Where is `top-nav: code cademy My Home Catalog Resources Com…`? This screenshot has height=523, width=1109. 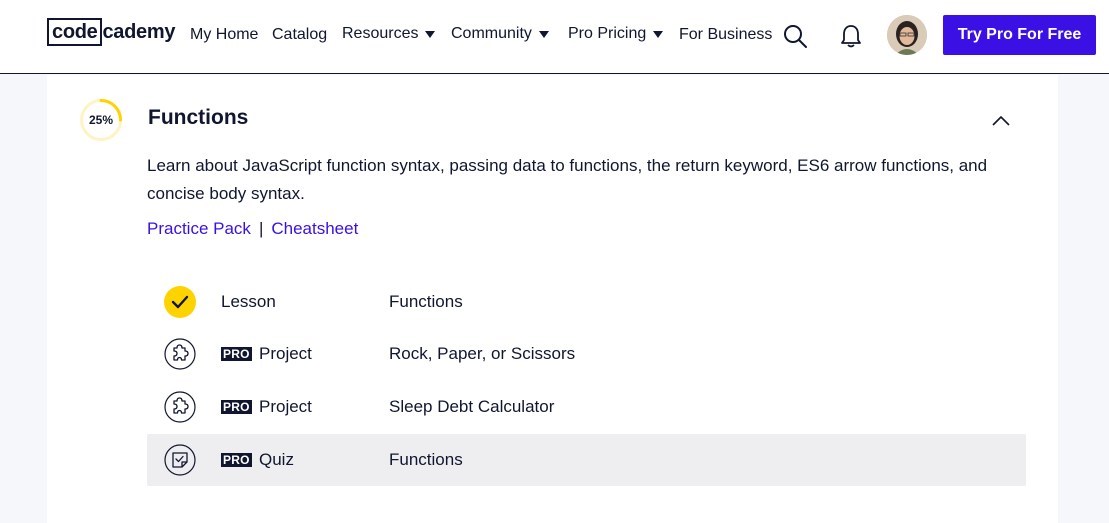 top-nav: code cademy My Home Catalog Resources Com… is located at coordinates (554, 37).